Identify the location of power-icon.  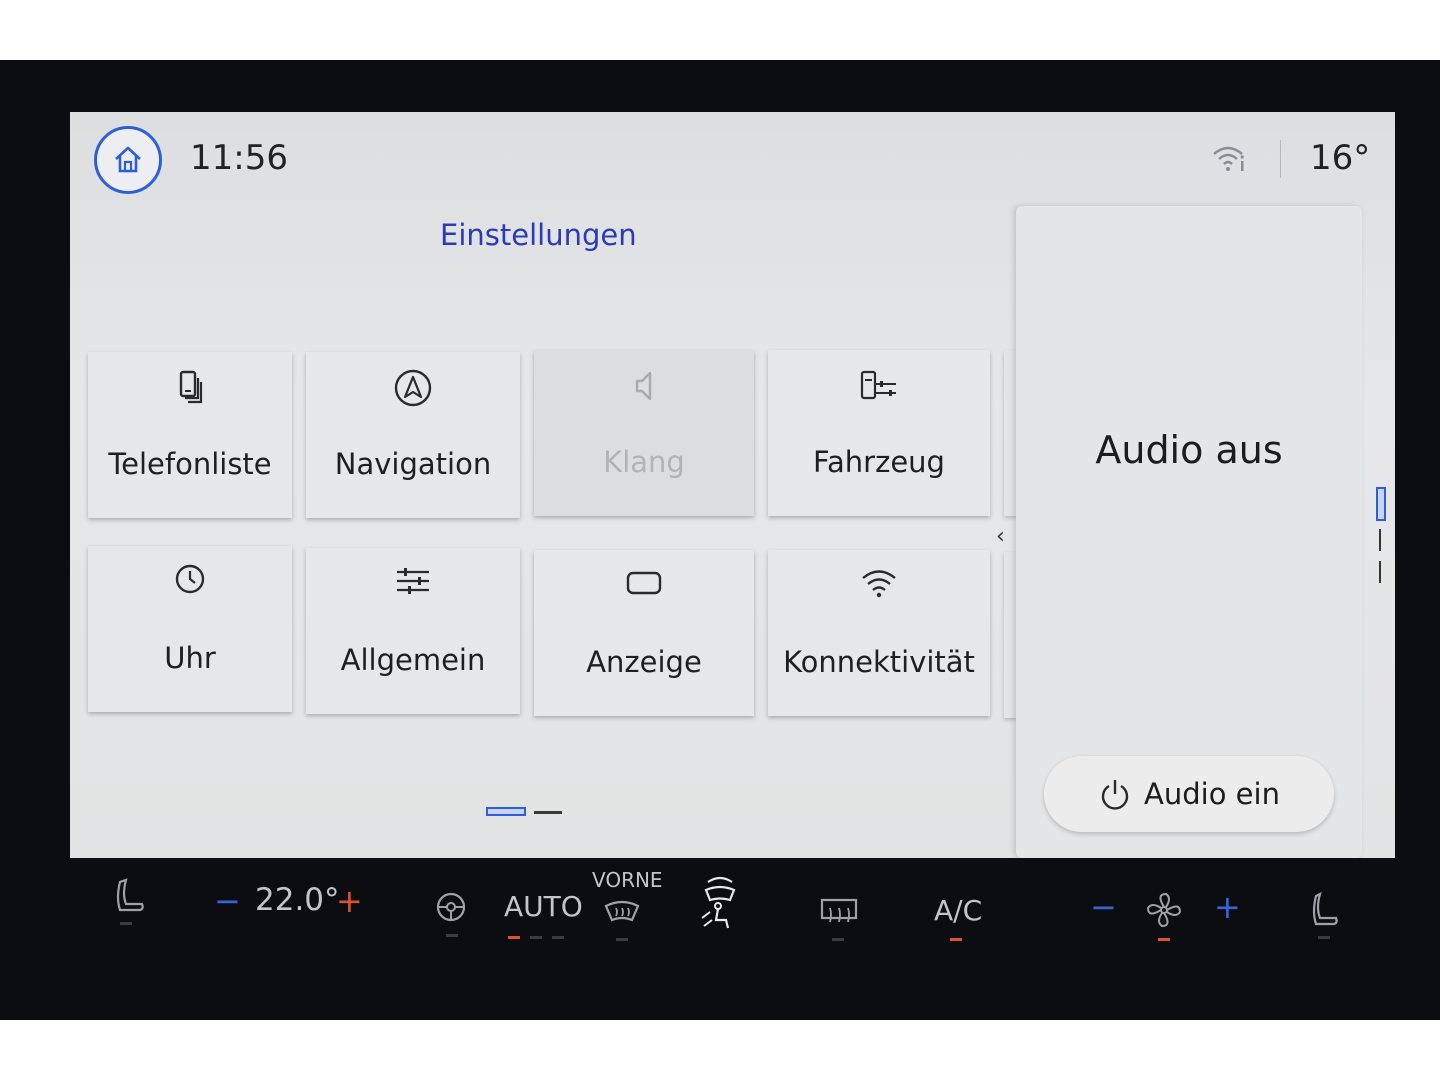
(1115, 795).